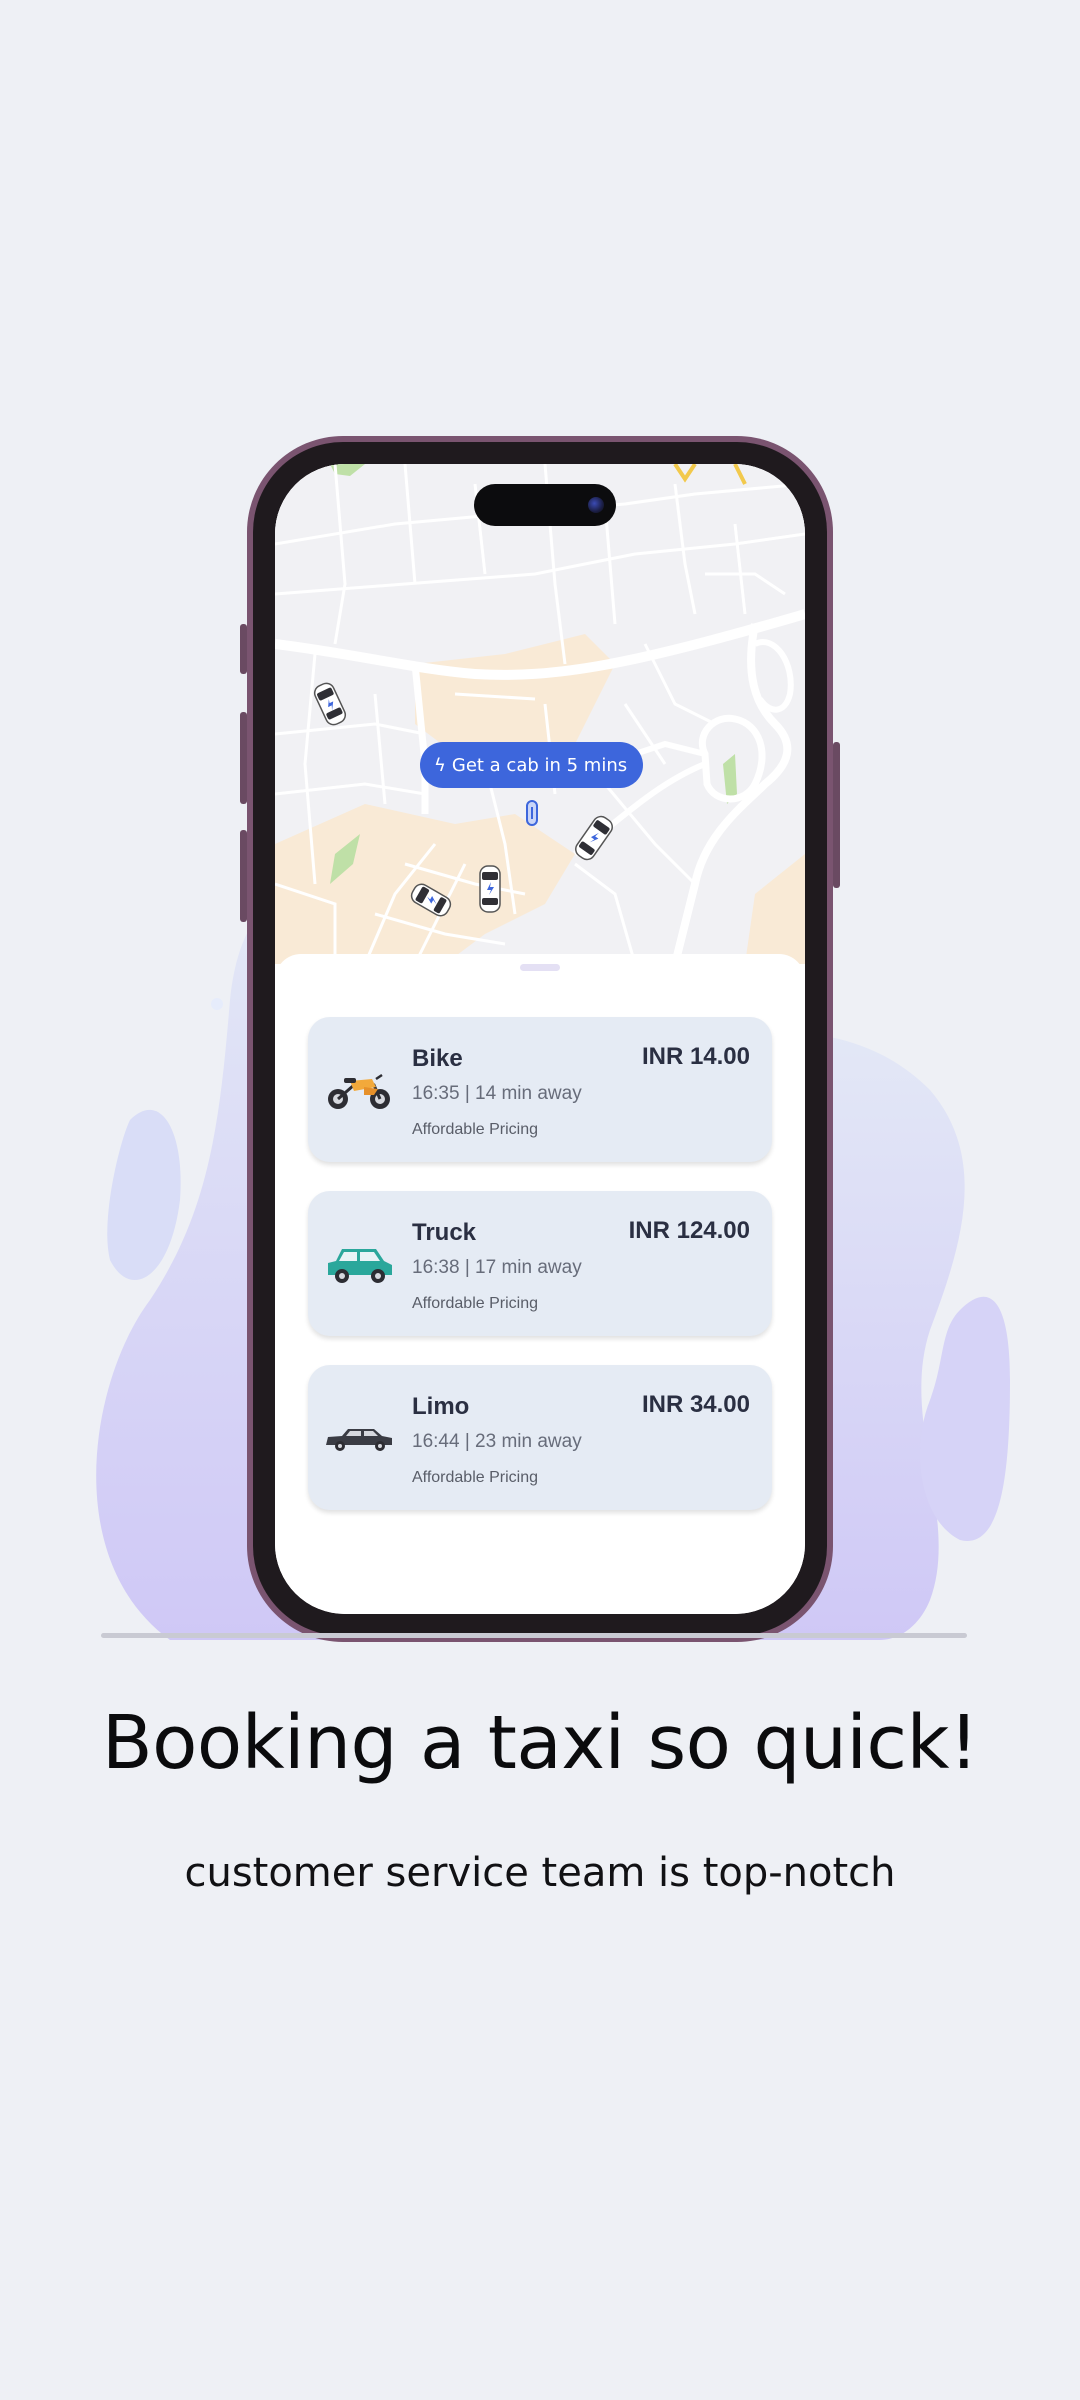 This screenshot has height=2400, width=1080. What do you see at coordinates (539, 765) in the screenshot?
I see `cab-eta-label: Get a cab in 5 mins` at bounding box center [539, 765].